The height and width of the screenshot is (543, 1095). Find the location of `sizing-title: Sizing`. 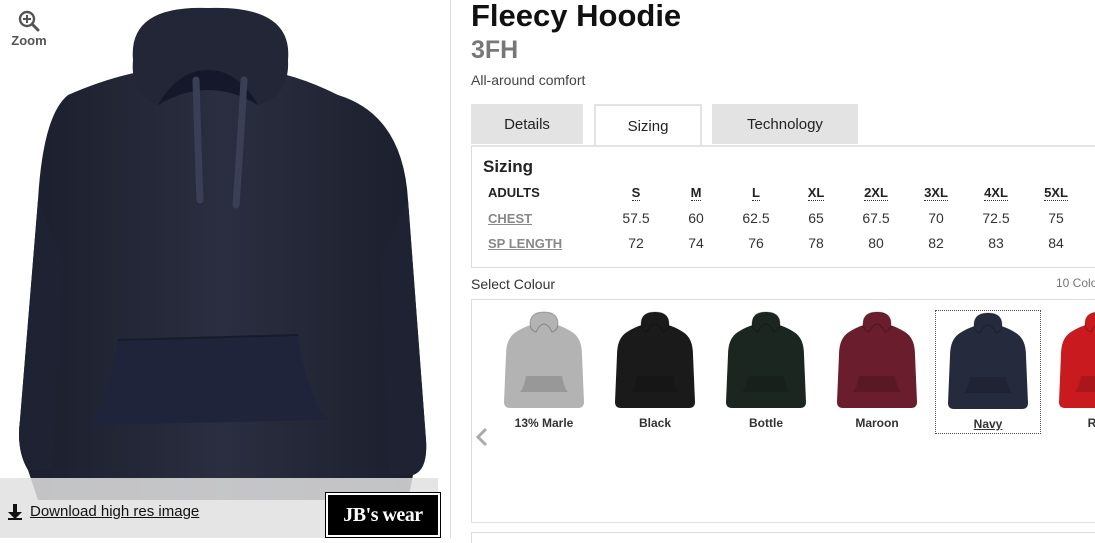

sizing-title: Sizing is located at coordinates (508, 166).